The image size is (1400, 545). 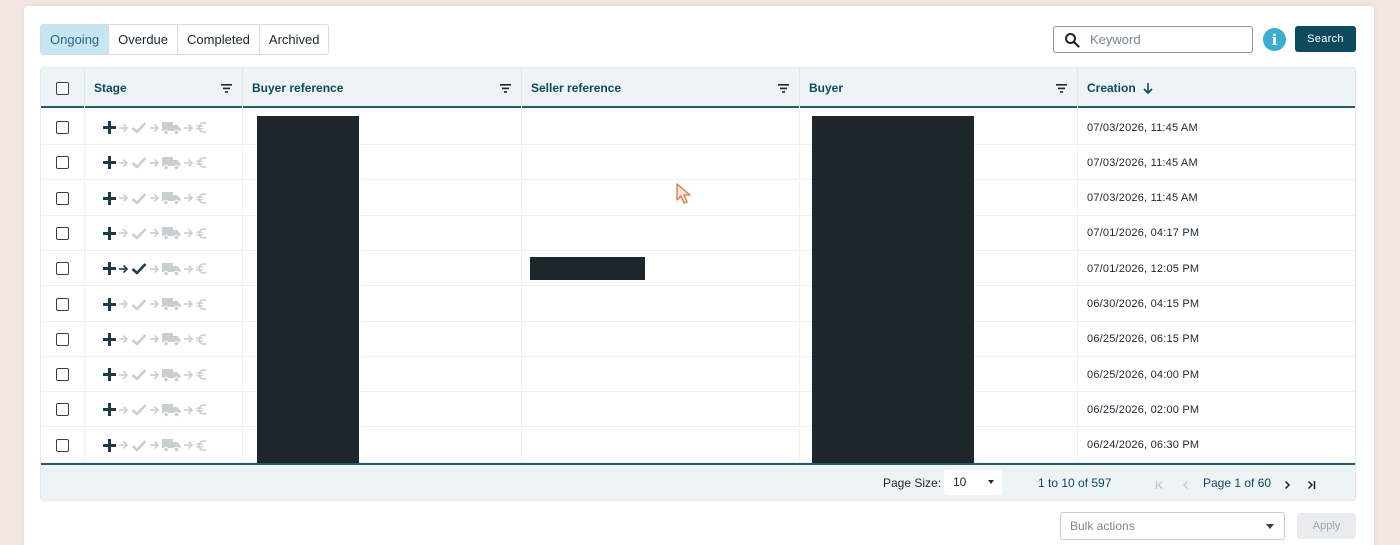 I want to click on creation-date: 07/01/2026, 12:05 PM, so click(x=1143, y=268).